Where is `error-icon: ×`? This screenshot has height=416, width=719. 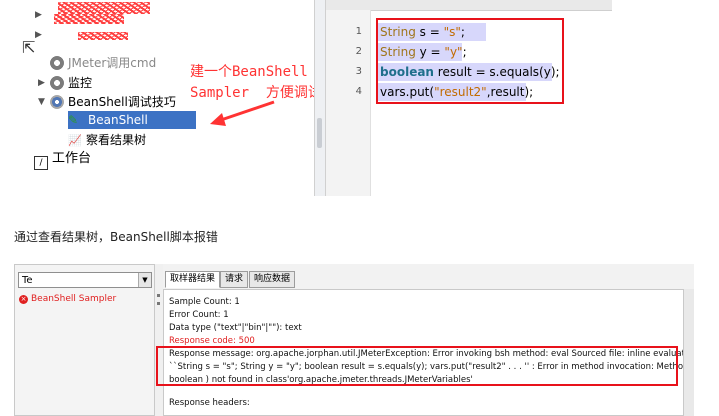 error-icon: × is located at coordinates (23, 299).